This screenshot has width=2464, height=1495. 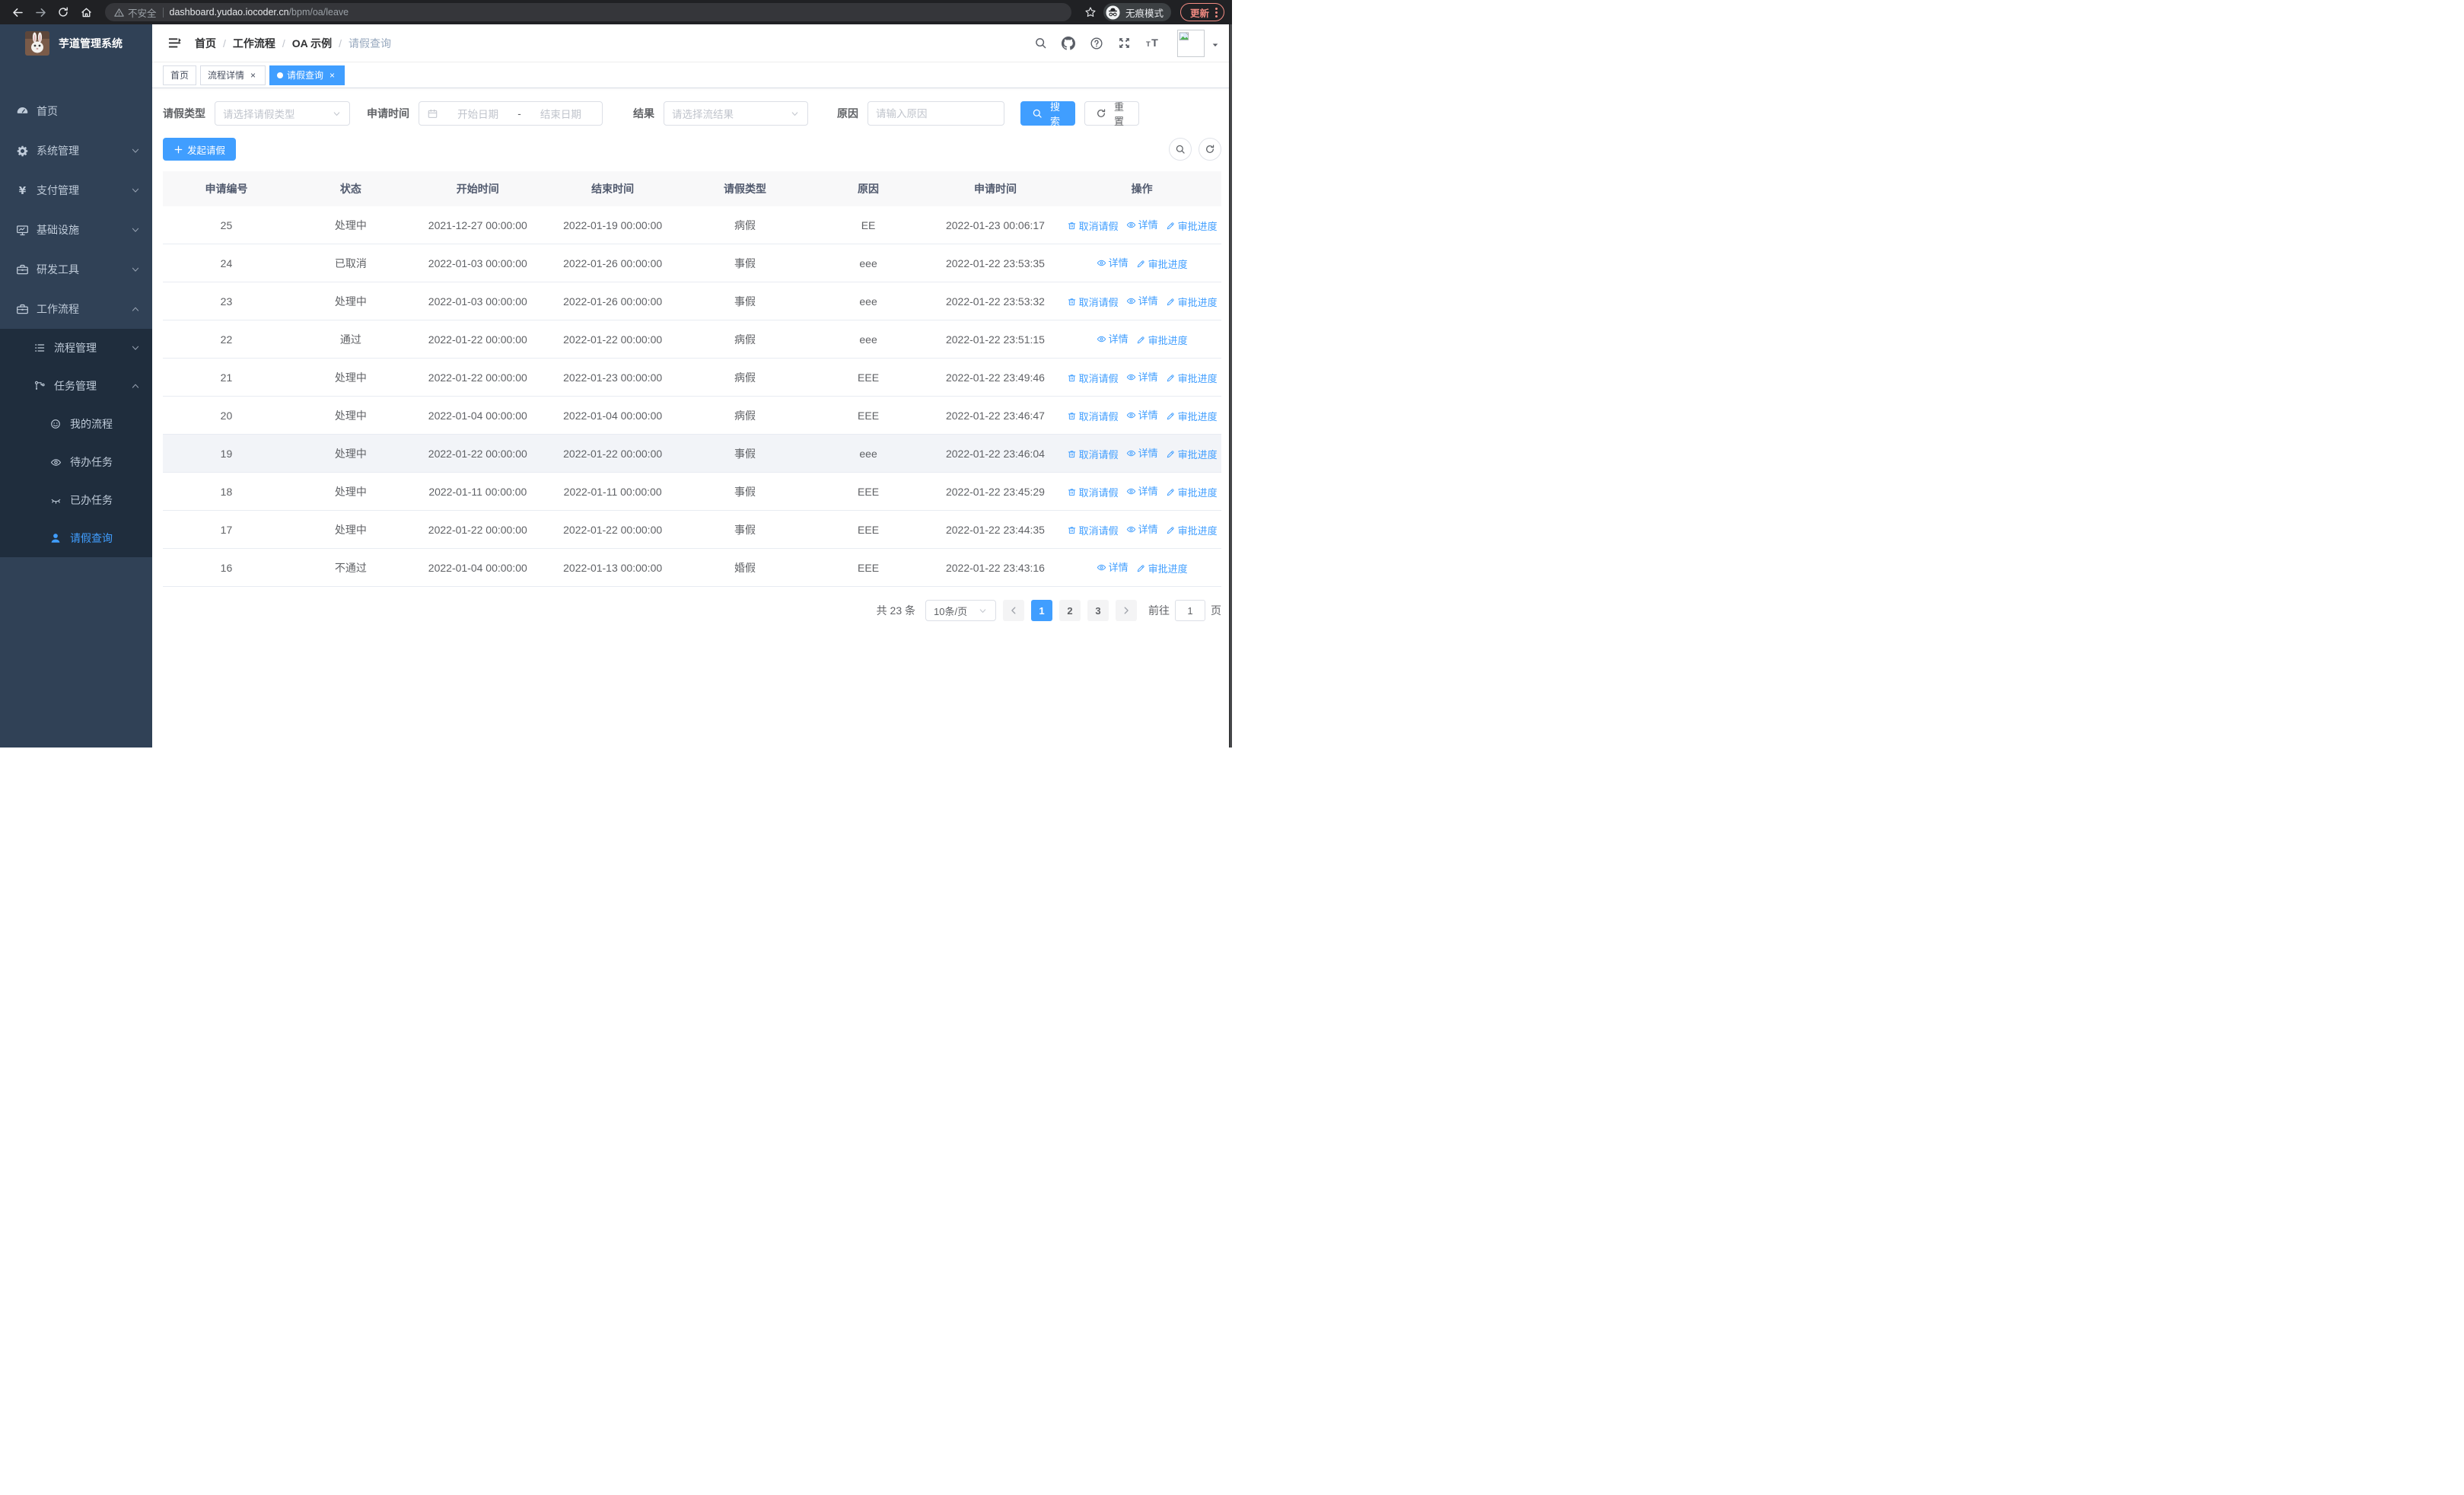 I want to click on svg-text: T, so click(x=1154, y=43).